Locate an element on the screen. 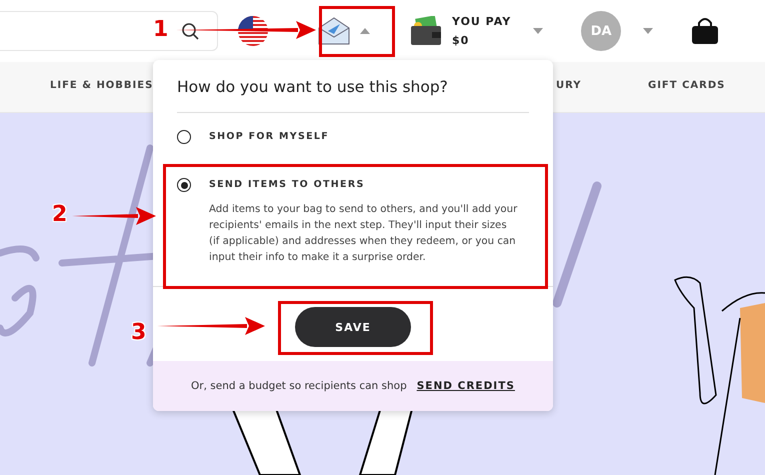 The width and height of the screenshot is (765, 475). envelope-icon is located at coordinates (334, 31).